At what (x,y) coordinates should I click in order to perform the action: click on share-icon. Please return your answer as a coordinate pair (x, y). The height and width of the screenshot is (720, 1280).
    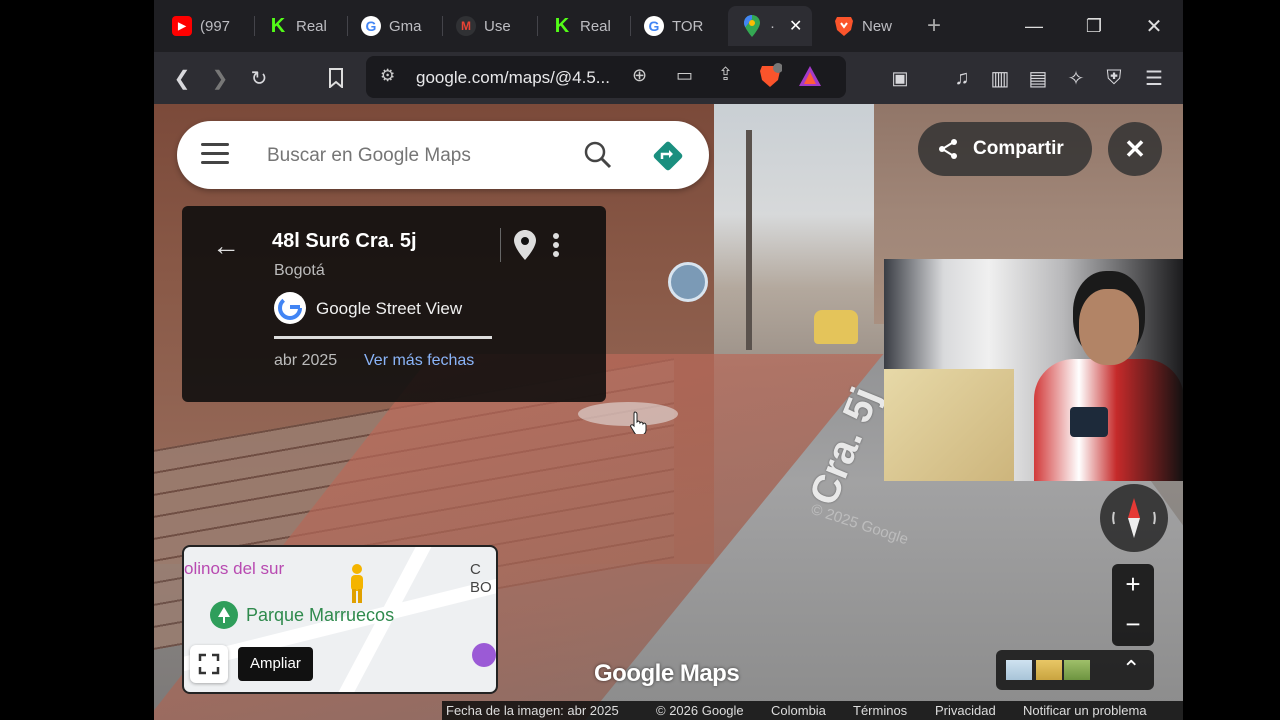
    Looking at the image, I should click on (948, 149).